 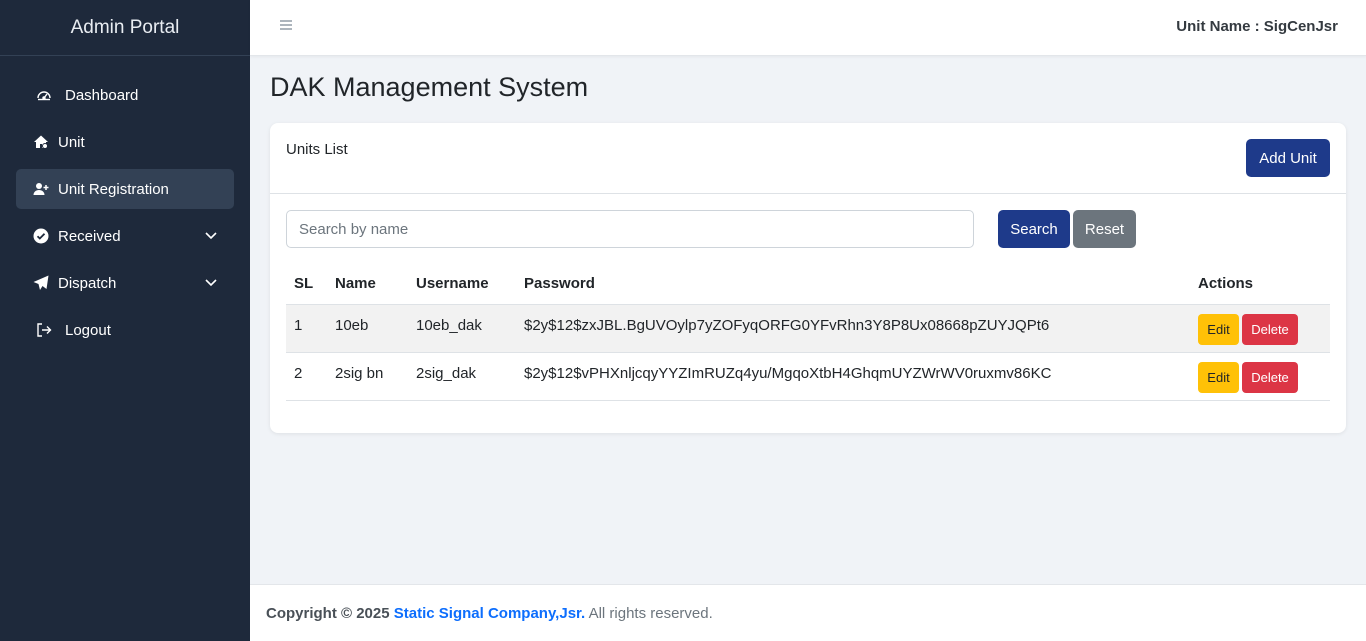 What do you see at coordinates (328, 613) in the screenshot?
I see `copyright-prefix: Copyright © 2025` at bounding box center [328, 613].